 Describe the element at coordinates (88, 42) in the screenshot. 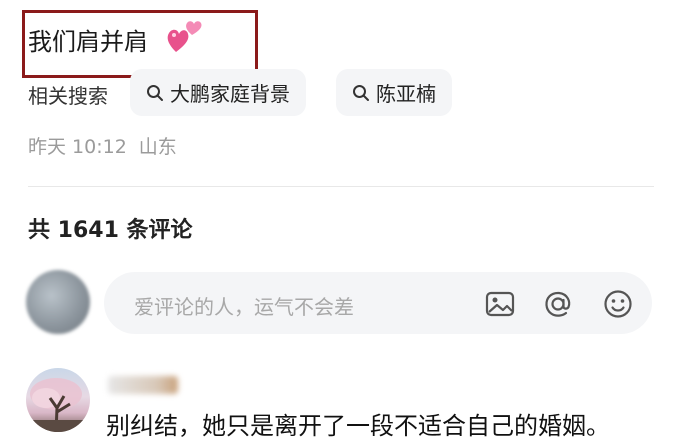

I see `post-title: 我们肩并肩` at that location.